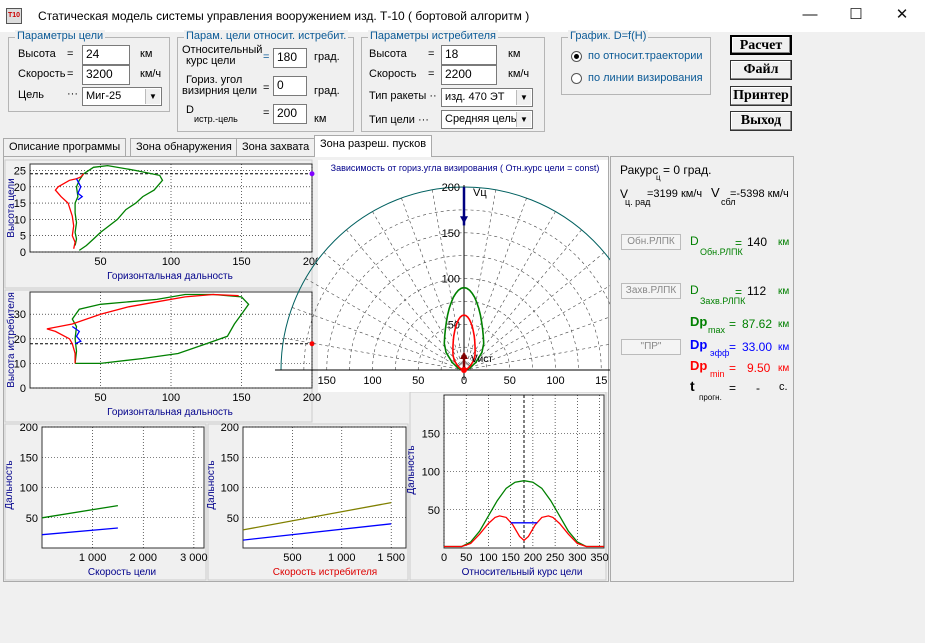 Image resolution: width=925 pixels, height=643 pixels. I want to click on chart-0-xtick-0: 50, so click(100, 262).